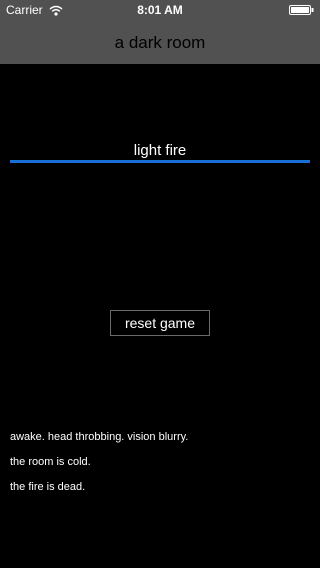 Image resolution: width=320 pixels, height=568 pixels. I want to click on battery-full-icon, so click(301, 10).